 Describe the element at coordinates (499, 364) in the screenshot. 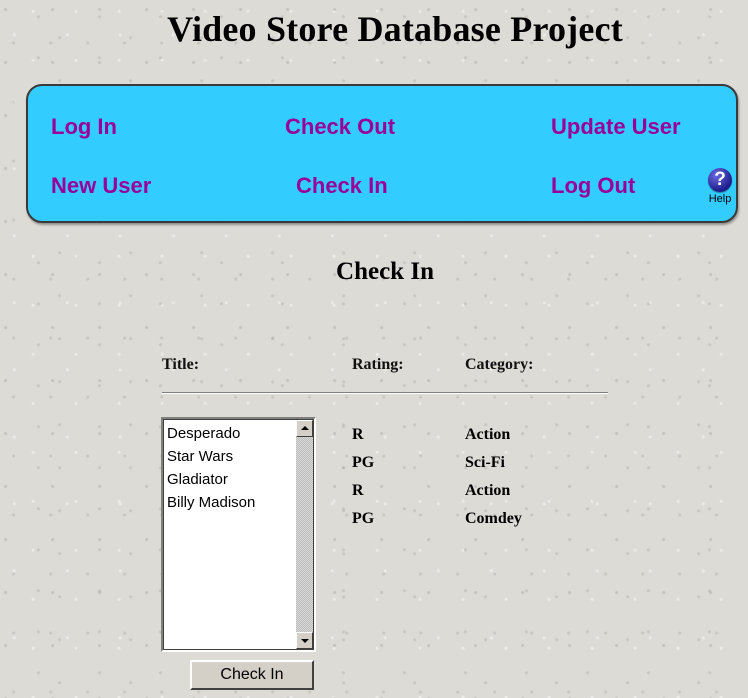

I see `category-column-header: Category:` at that location.